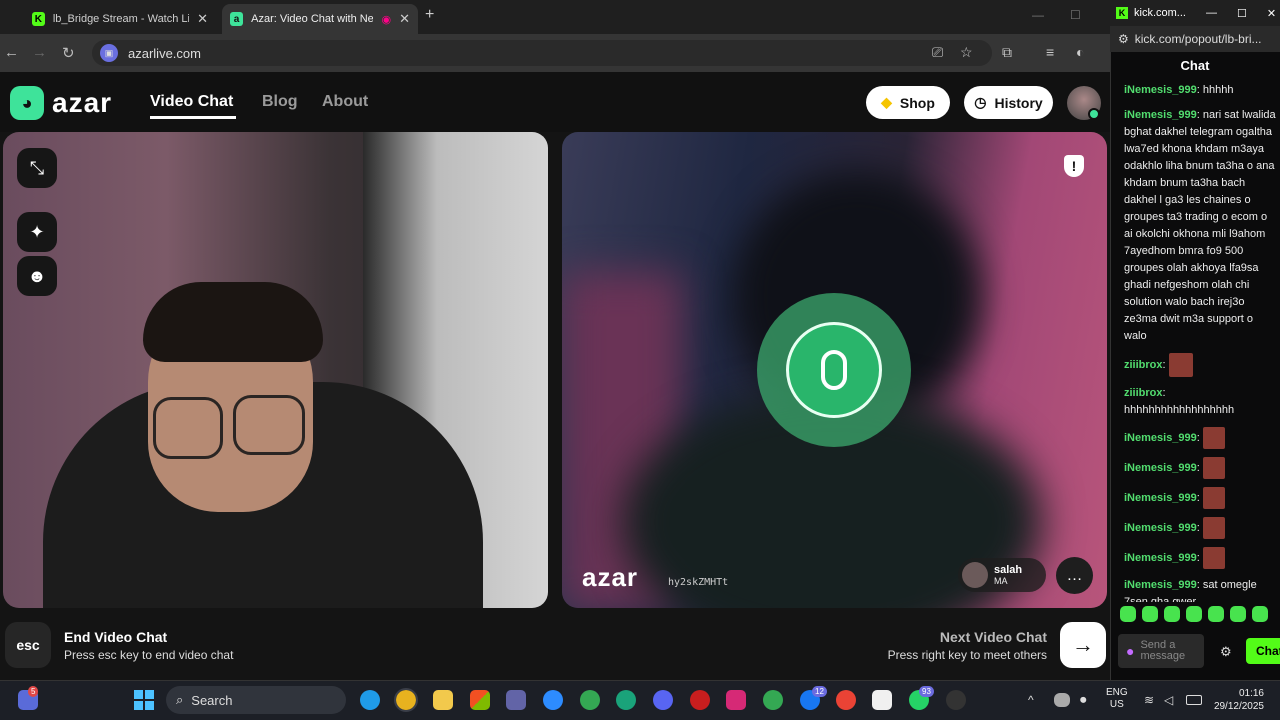  I want to click on discord-icon, so click(663, 700).